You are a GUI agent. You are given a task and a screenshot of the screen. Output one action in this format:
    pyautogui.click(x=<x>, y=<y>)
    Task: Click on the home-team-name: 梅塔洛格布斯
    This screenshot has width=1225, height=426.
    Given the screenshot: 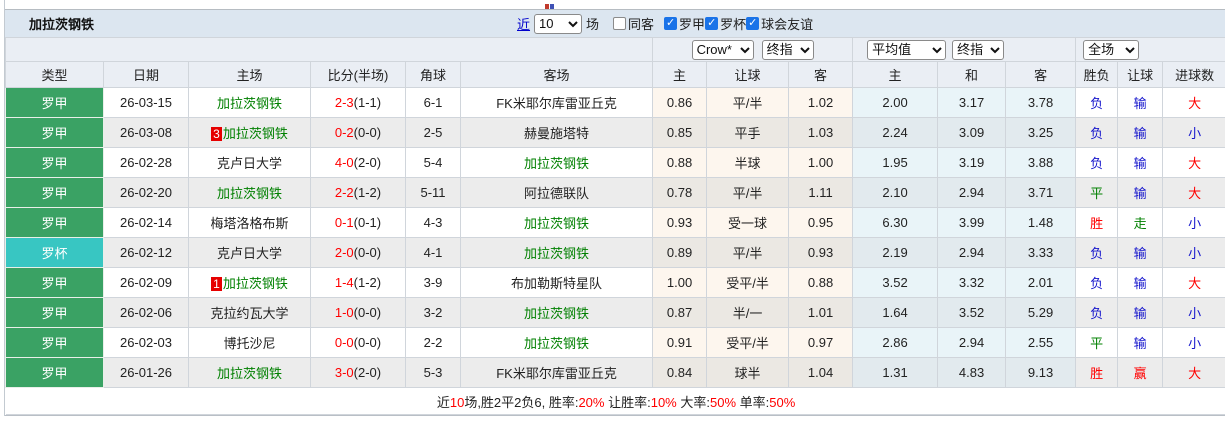 What is the action you would take?
    pyautogui.click(x=249, y=223)
    